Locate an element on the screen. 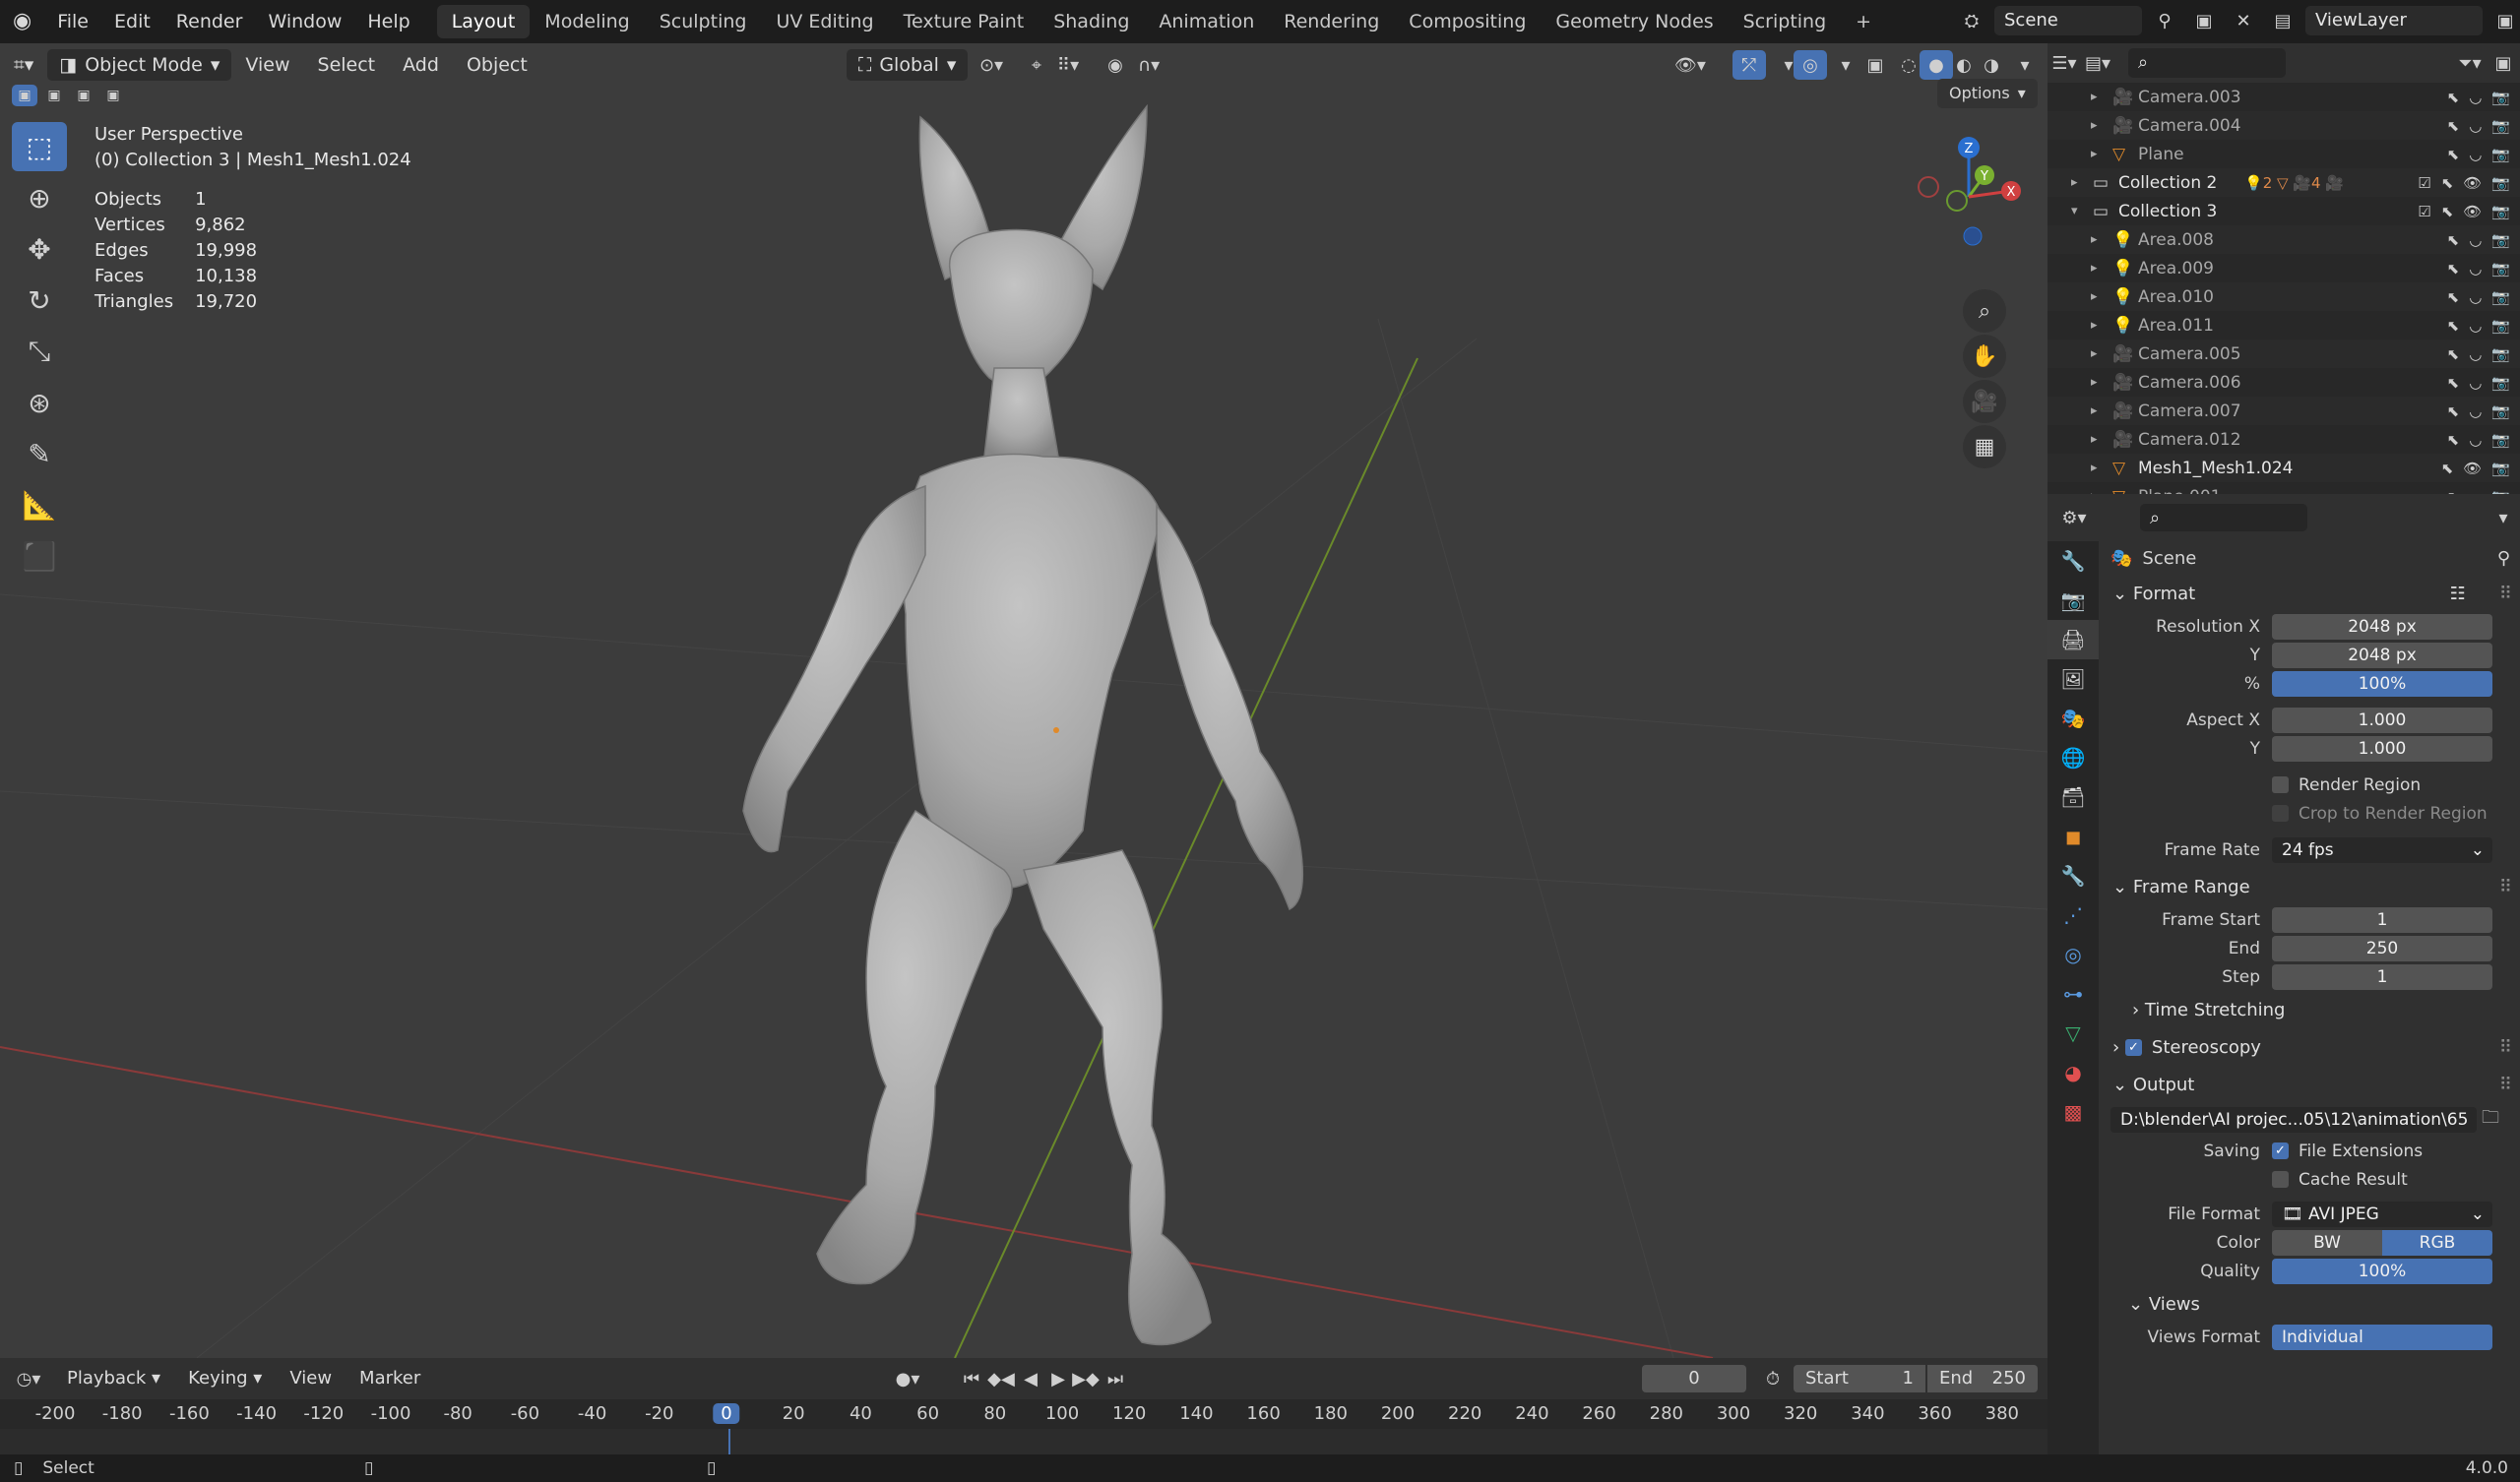 This screenshot has width=2520, height=1482. material-tab-icon: ◕ is located at coordinates (2073, 1072).